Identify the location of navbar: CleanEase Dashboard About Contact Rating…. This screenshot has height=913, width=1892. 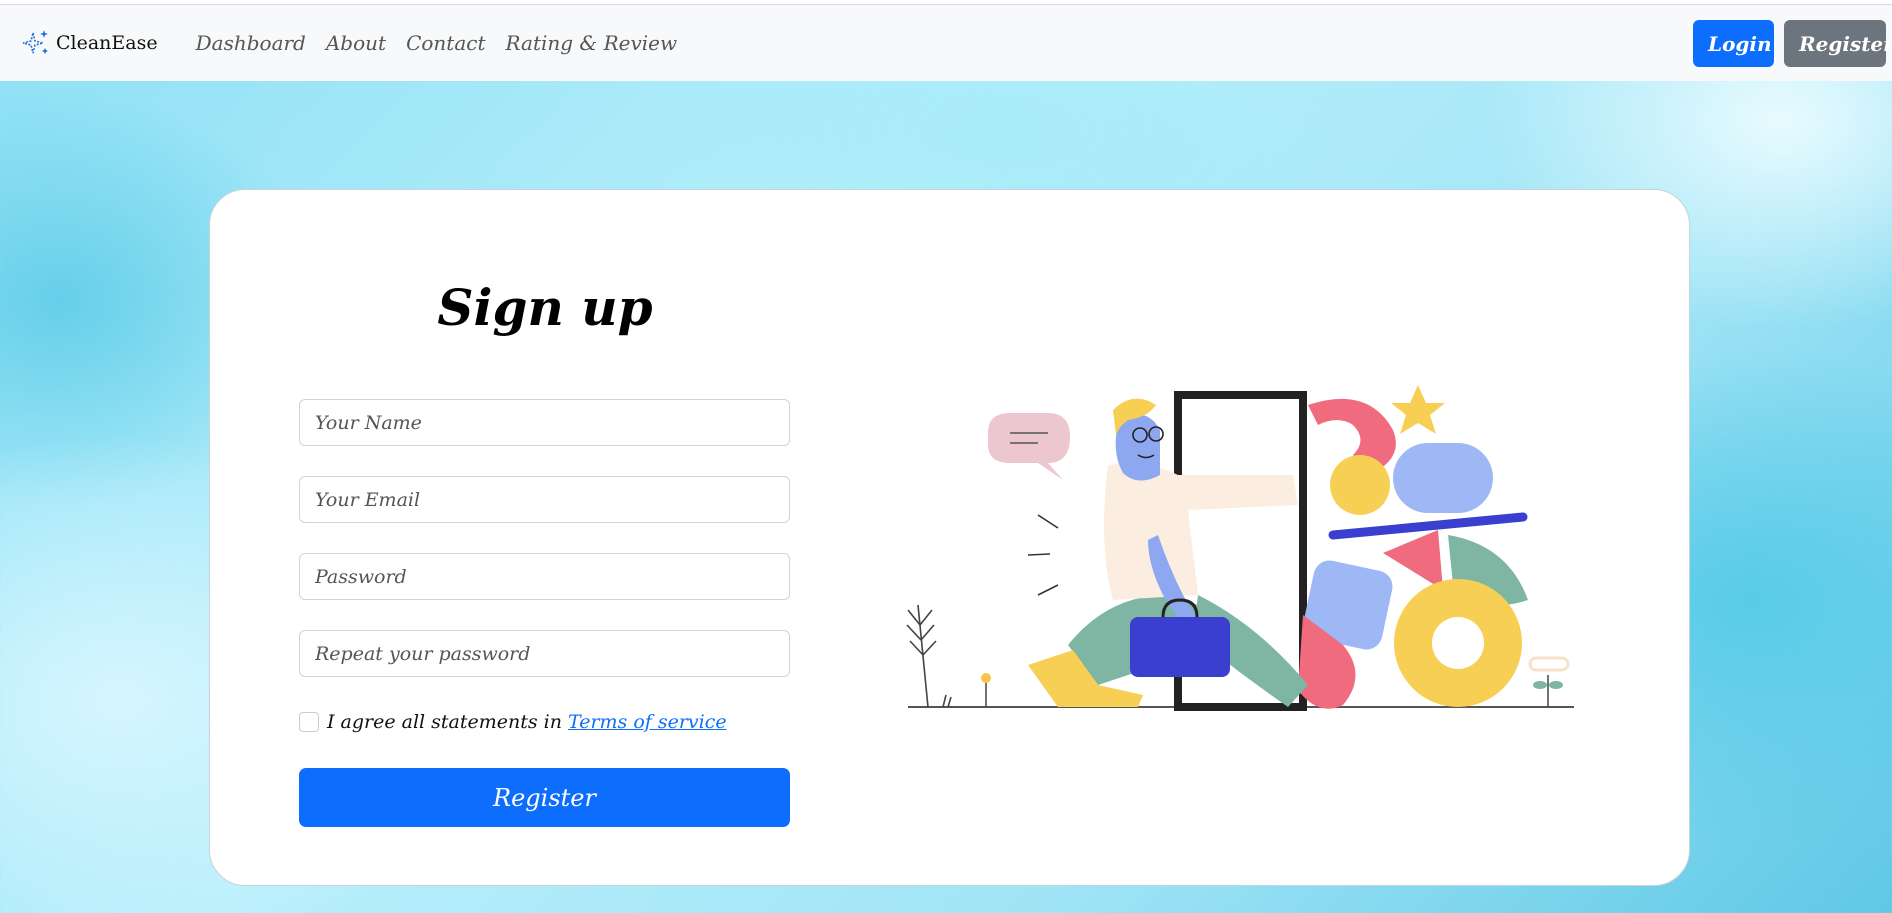
(946, 43).